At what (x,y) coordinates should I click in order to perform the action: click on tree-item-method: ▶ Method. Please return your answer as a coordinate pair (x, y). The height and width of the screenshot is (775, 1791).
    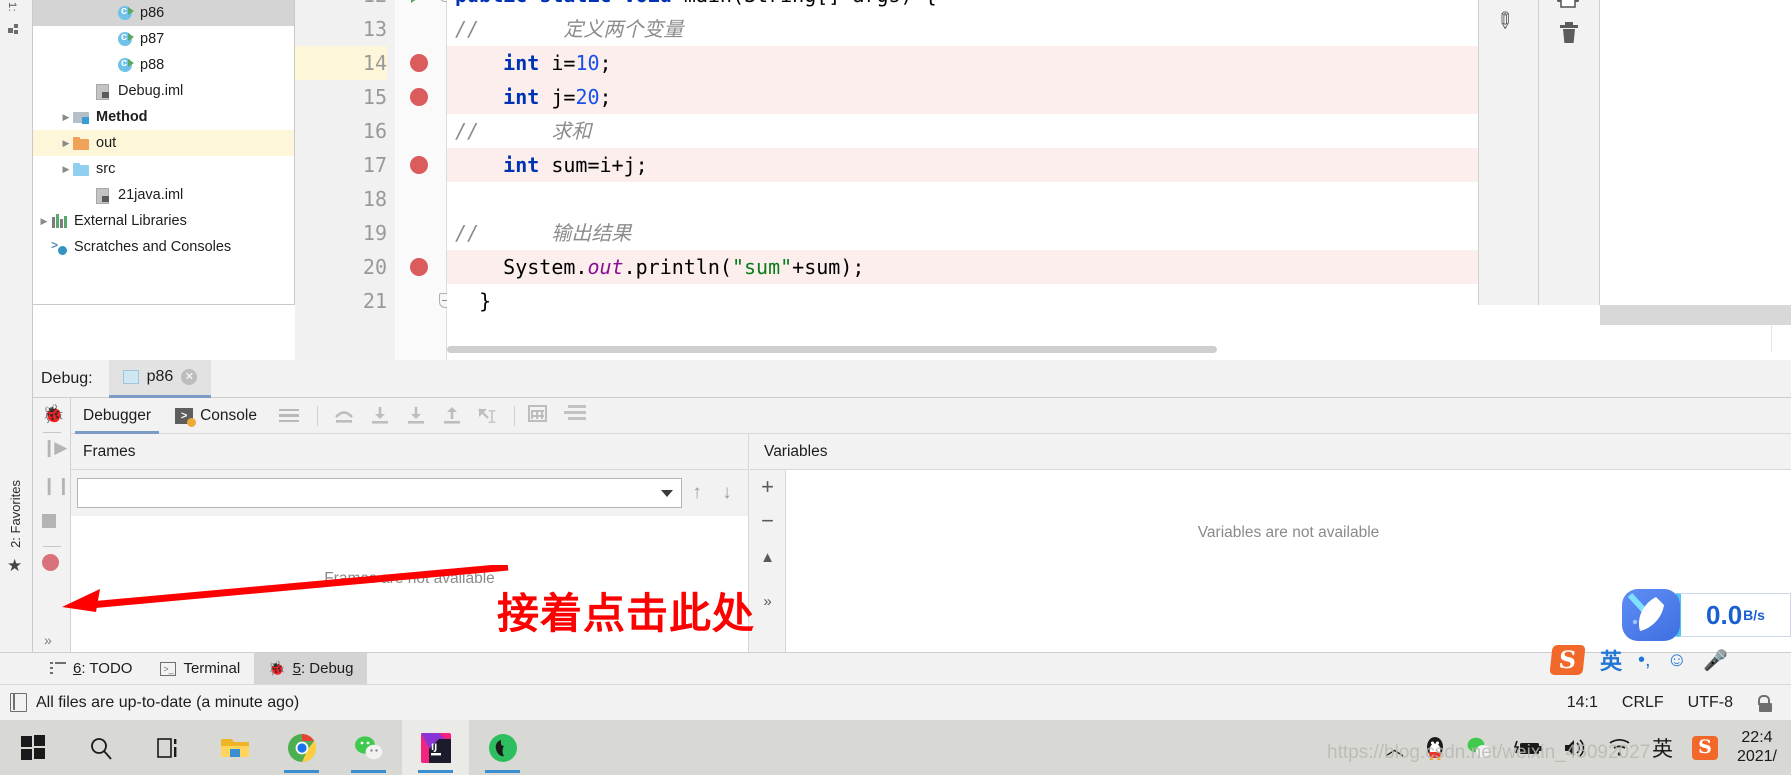
    Looking at the image, I should click on (163, 117).